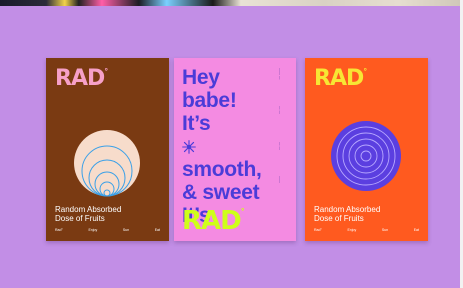 Image resolution: width=463 pixels, height=288 pixels. Describe the element at coordinates (221, 192) in the screenshot. I see `headline-line: & sweet` at that location.